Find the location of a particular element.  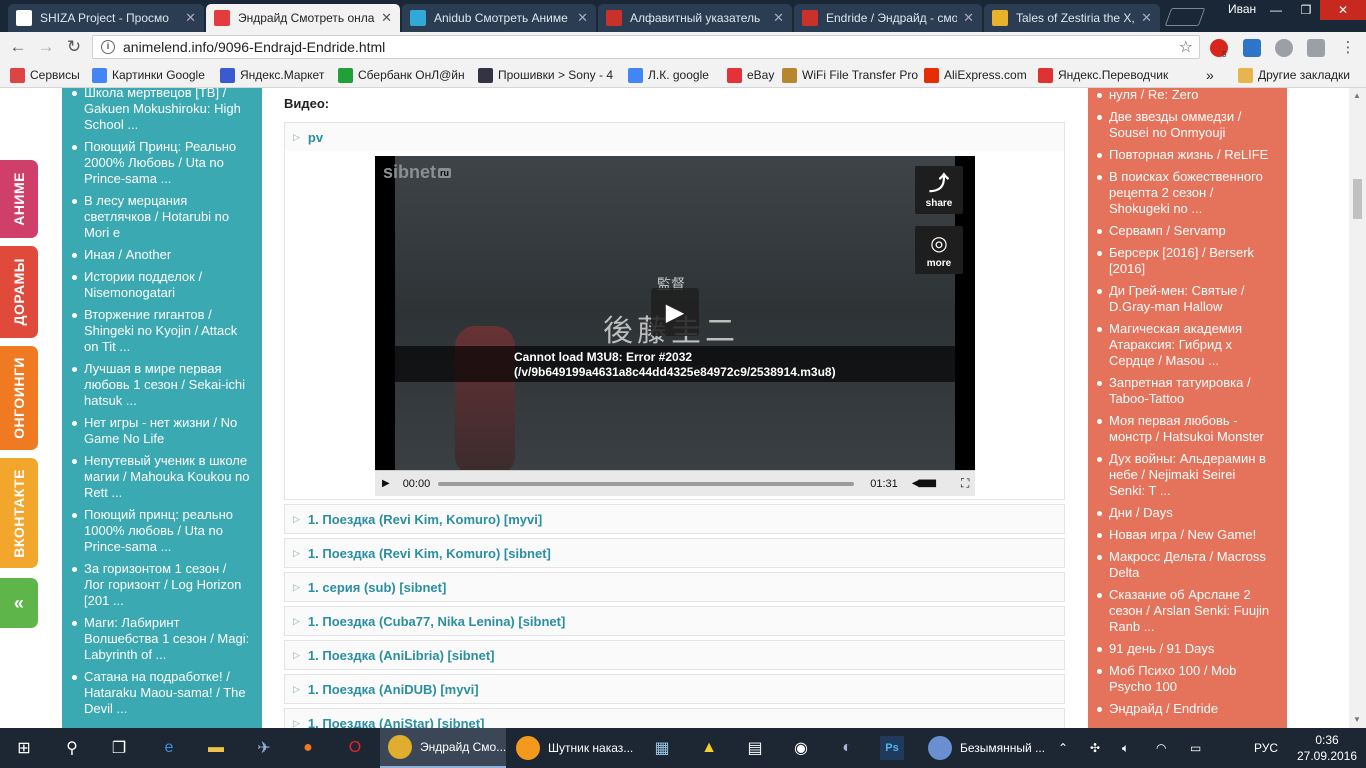

spoiler-episode: ▷ 1. Поездка (AniDUB) [myvi] is located at coordinates (674, 689).